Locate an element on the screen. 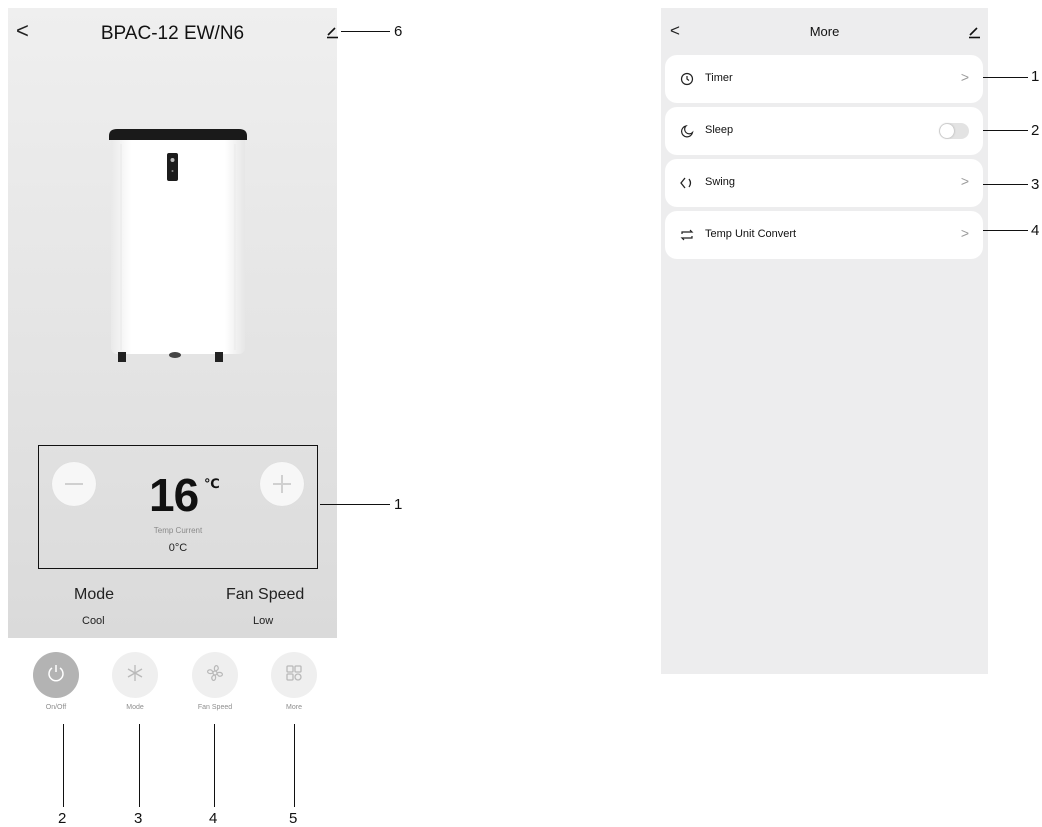 The image size is (1042, 827). callout-number: 5 is located at coordinates (293, 818).